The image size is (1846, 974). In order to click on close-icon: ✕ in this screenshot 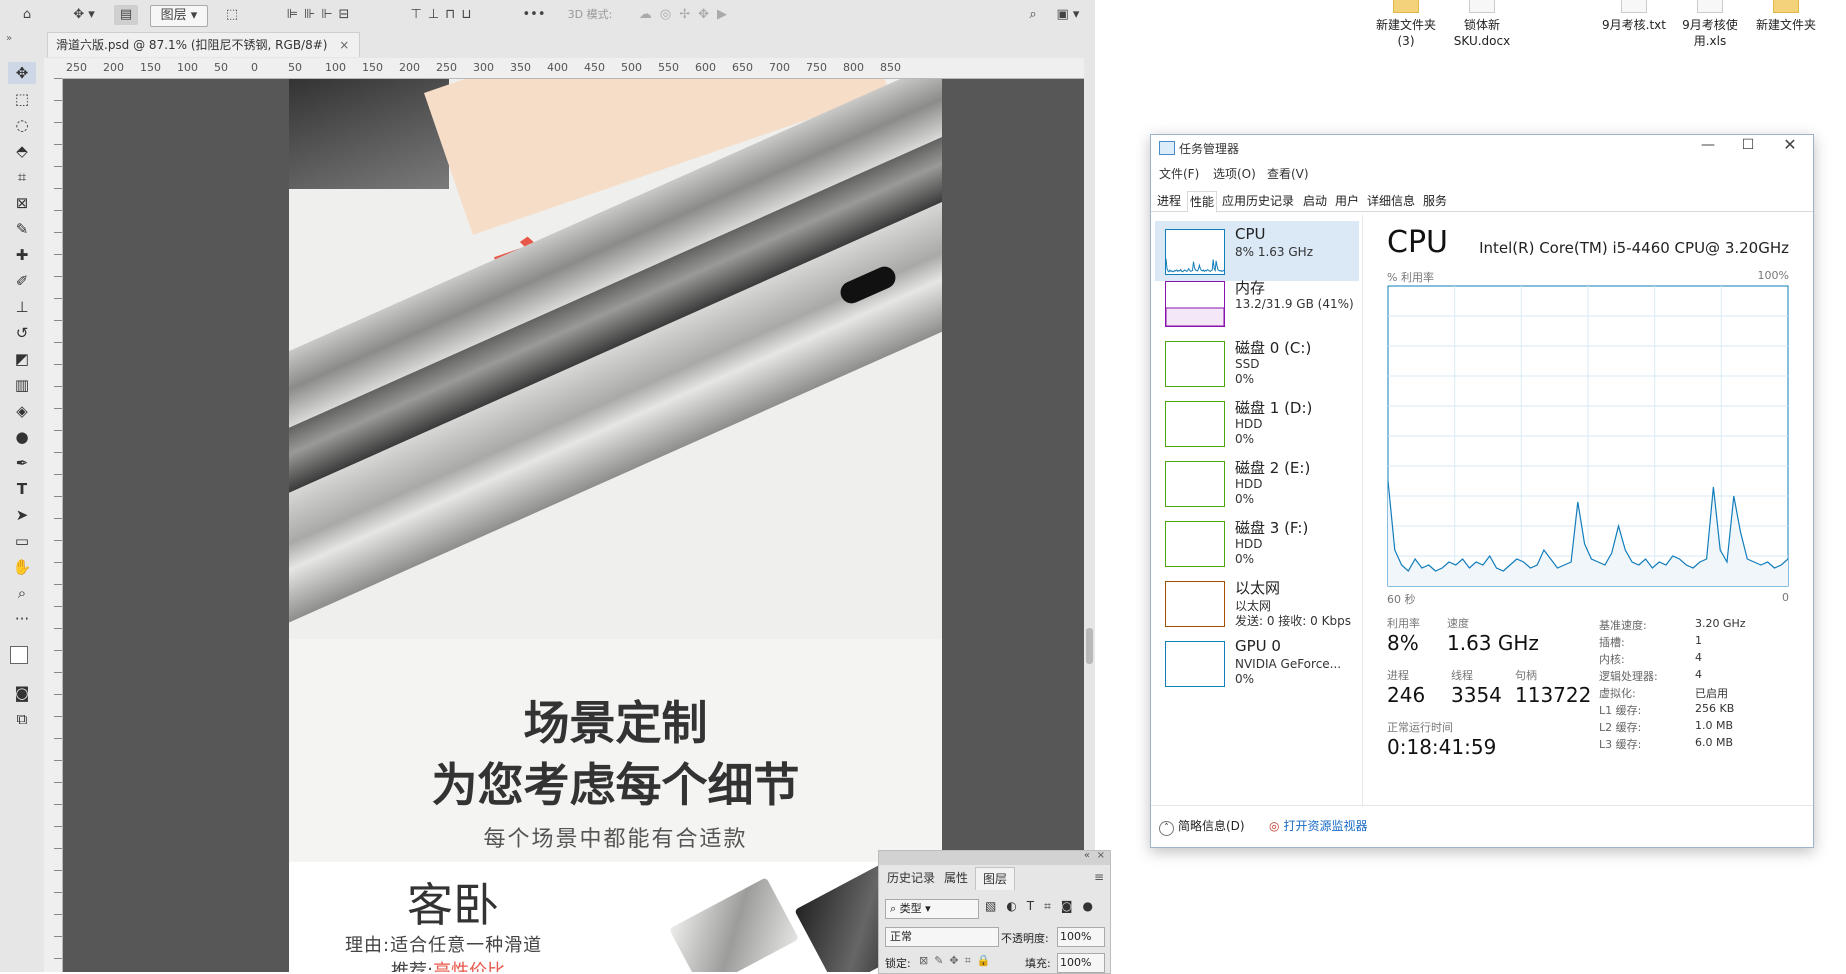, I will do `click(1790, 144)`.